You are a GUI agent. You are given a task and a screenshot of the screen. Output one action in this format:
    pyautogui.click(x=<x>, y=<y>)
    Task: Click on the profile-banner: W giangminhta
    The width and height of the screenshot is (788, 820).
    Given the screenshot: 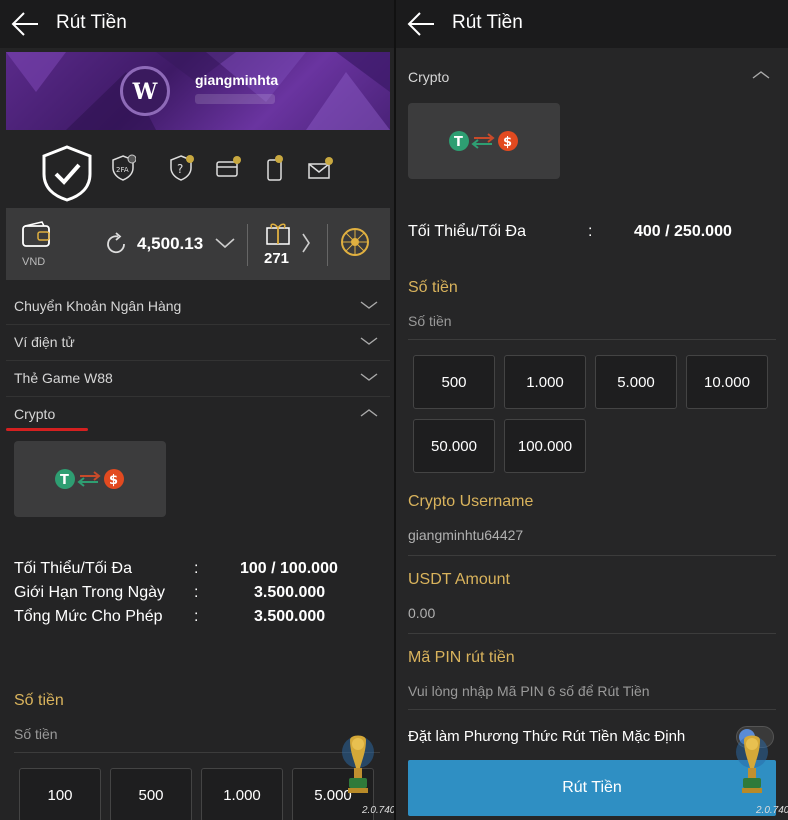 What is the action you would take?
    pyautogui.click(x=198, y=91)
    